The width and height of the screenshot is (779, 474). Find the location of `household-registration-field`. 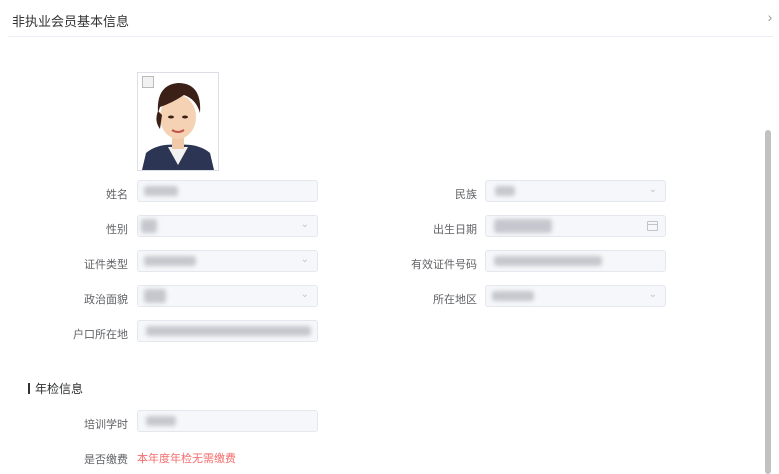

household-registration-field is located at coordinates (227, 331).